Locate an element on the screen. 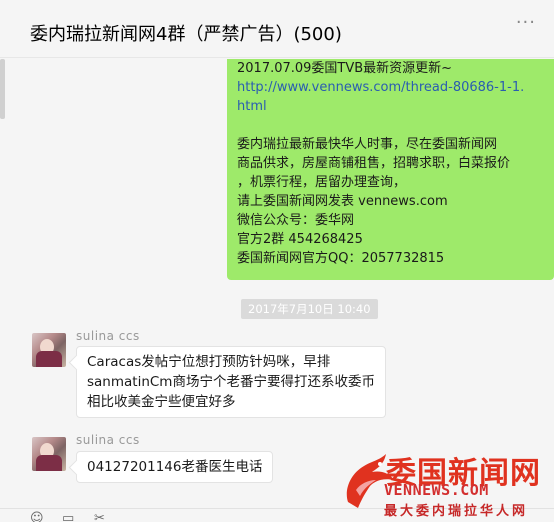  scissors-icon: ✂ is located at coordinates (102, 517).